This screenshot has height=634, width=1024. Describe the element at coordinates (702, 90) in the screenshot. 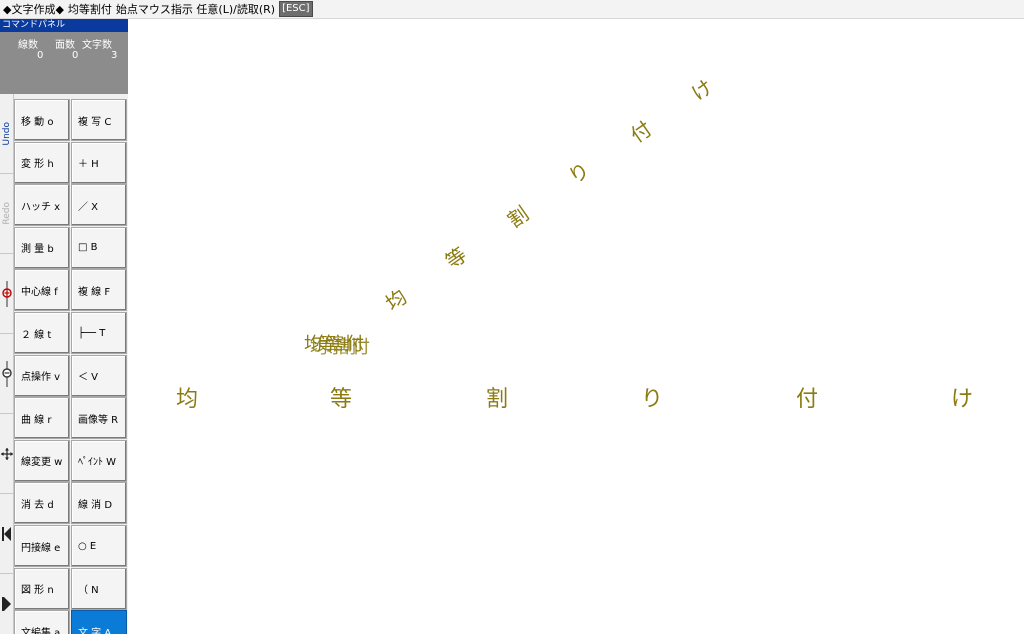

I see `diagonal-char: け` at that location.